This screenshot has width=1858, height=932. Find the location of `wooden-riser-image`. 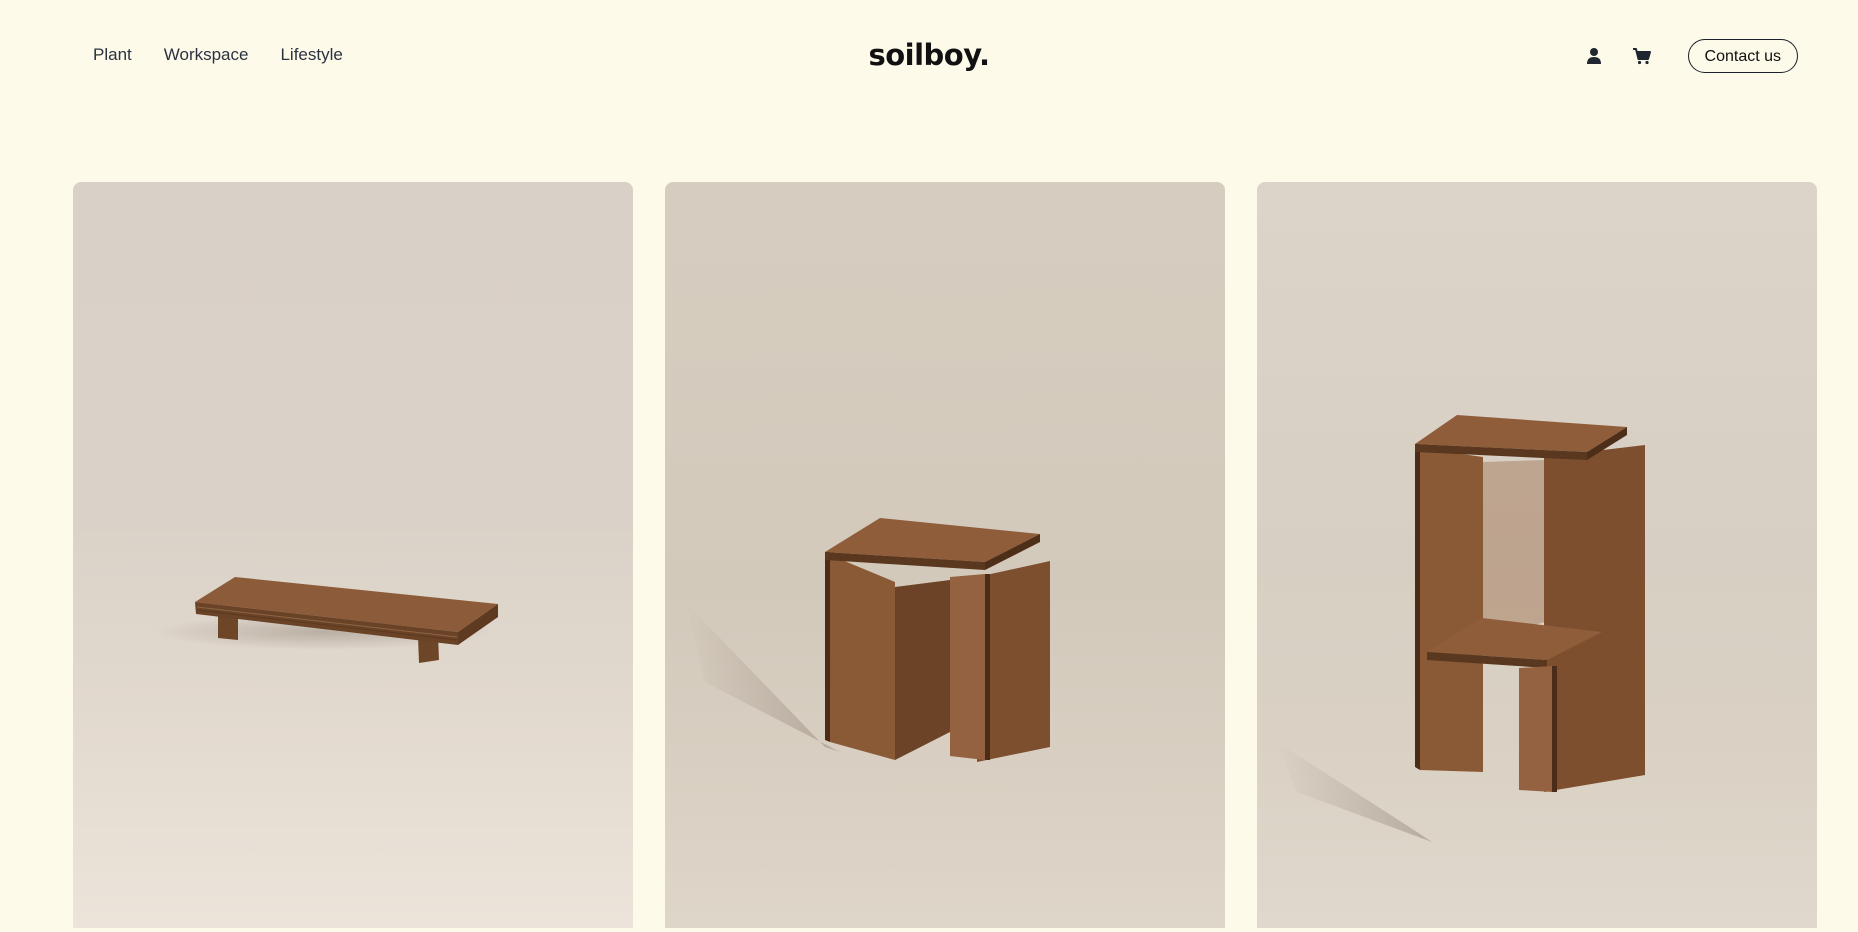

wooden-riser-image is located at coordinates (325, 620).